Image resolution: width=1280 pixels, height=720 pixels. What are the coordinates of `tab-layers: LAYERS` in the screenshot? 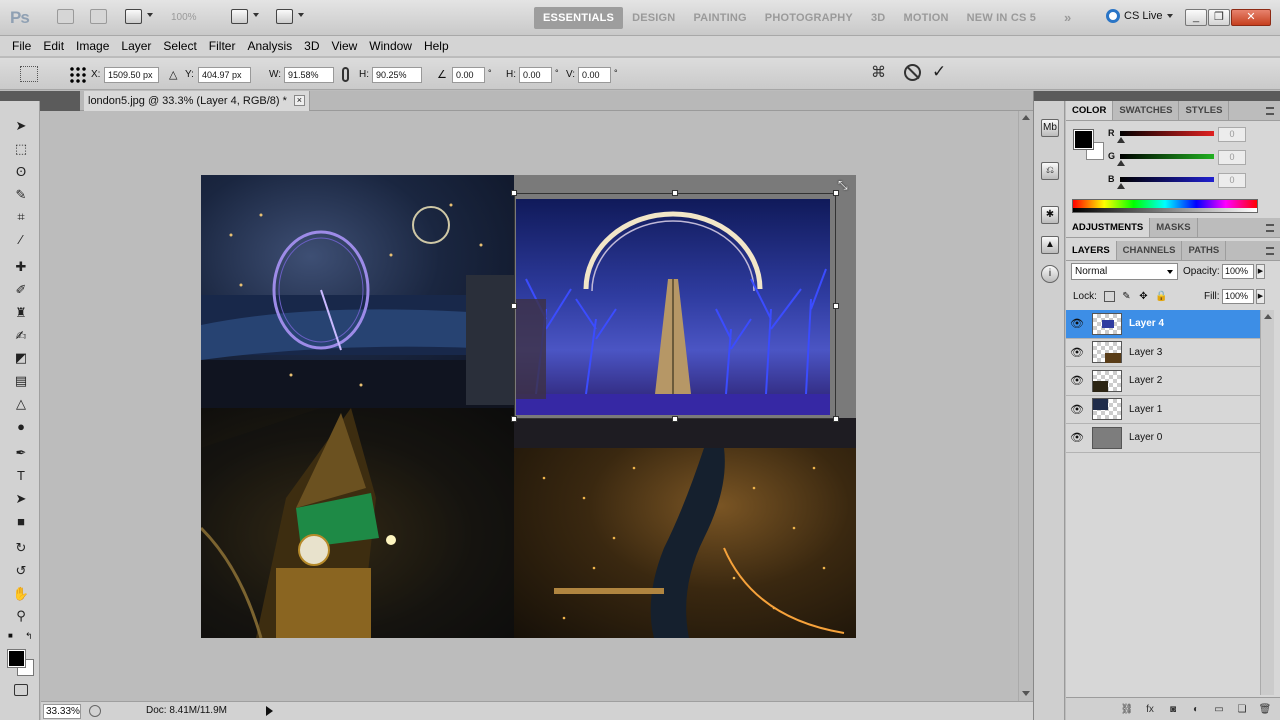 It's located at (1091, 250).